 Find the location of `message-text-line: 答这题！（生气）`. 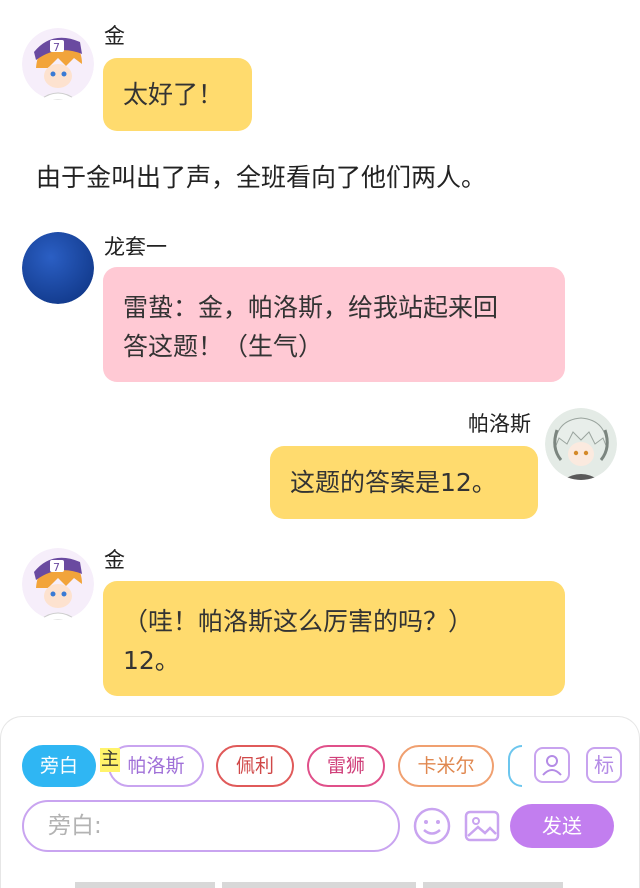

message-text-line: 答这题！（生气） is located at coordinates (223, 346).